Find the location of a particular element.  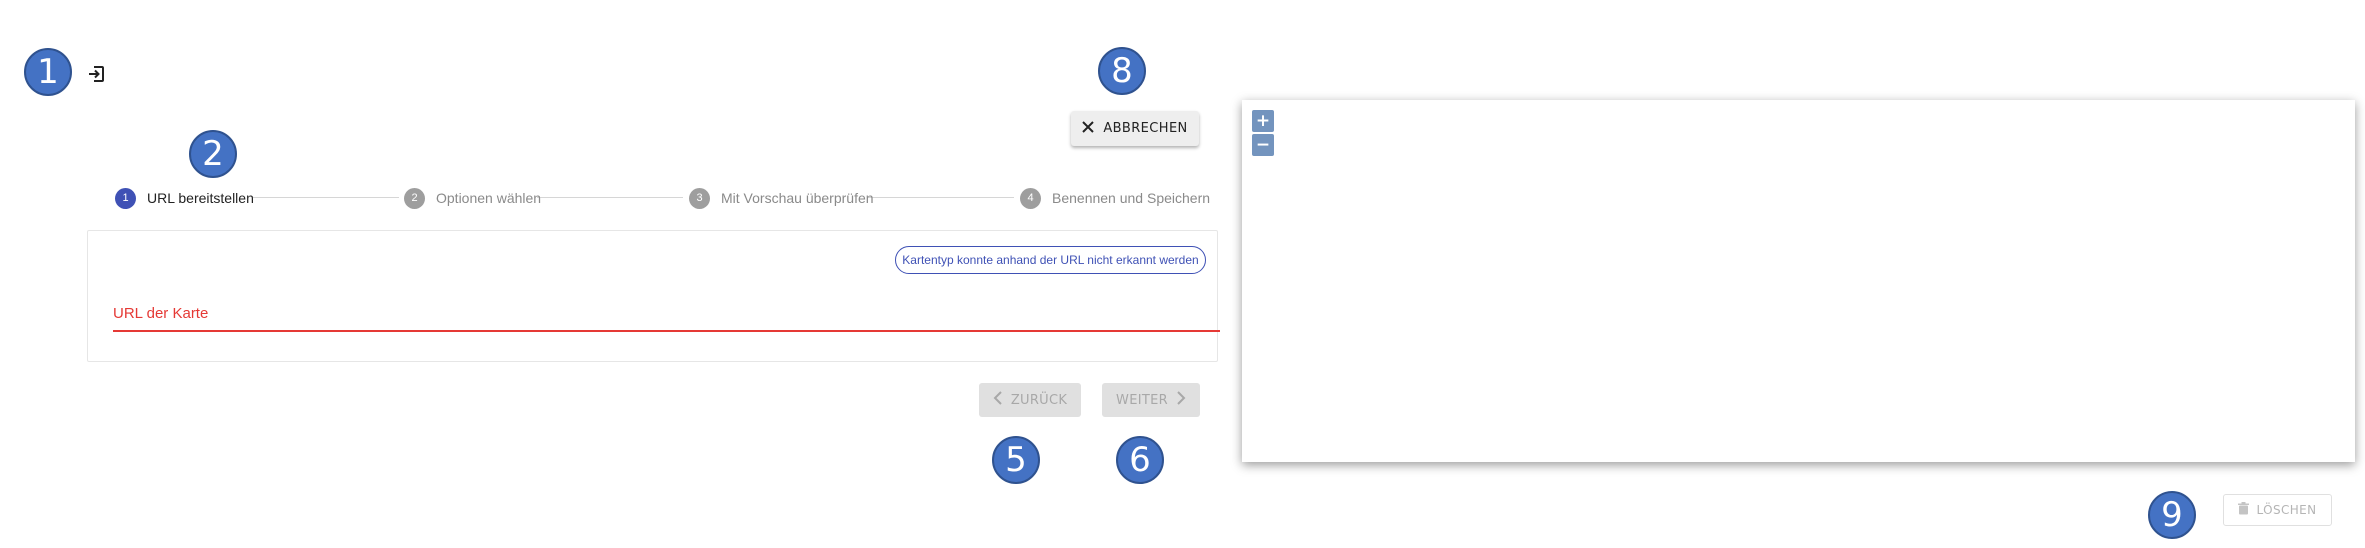

step-number: 2 is located at coordinates (414, 198).